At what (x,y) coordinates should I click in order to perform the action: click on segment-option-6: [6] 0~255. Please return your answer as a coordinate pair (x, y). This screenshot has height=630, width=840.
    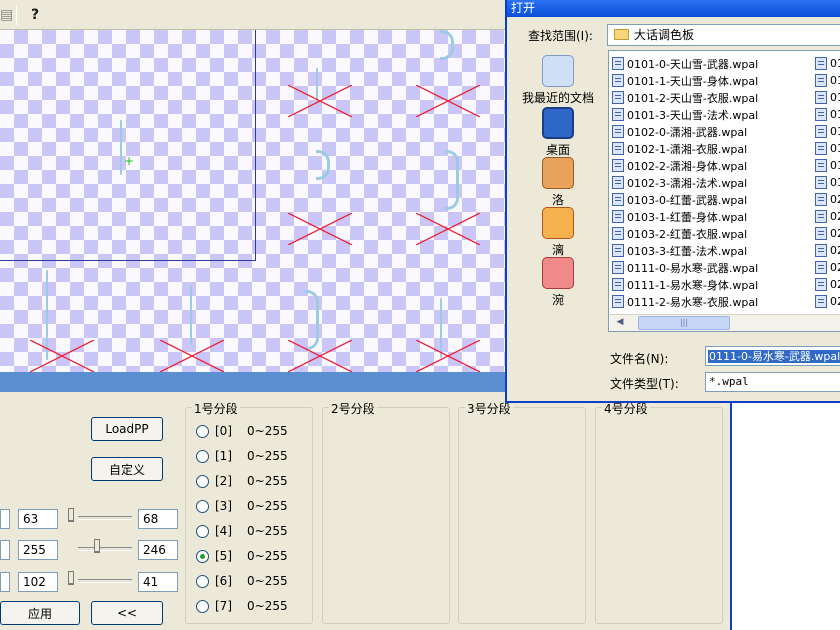
    Looking at the image, I should click on (251, 581).